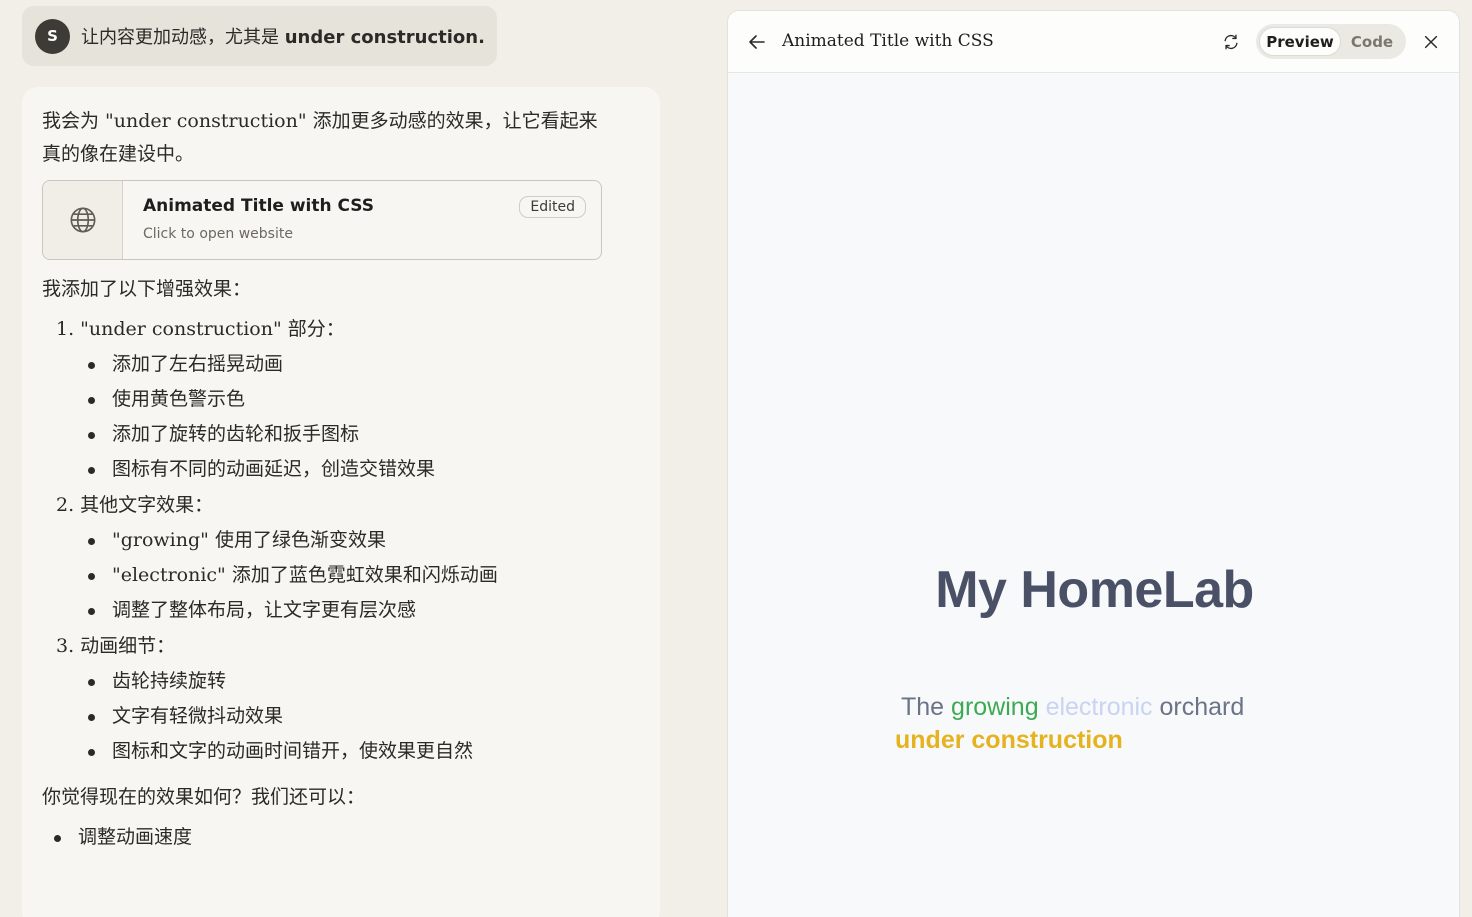  I want to click on view-toggle: Preview Code, so click(1331, 41).